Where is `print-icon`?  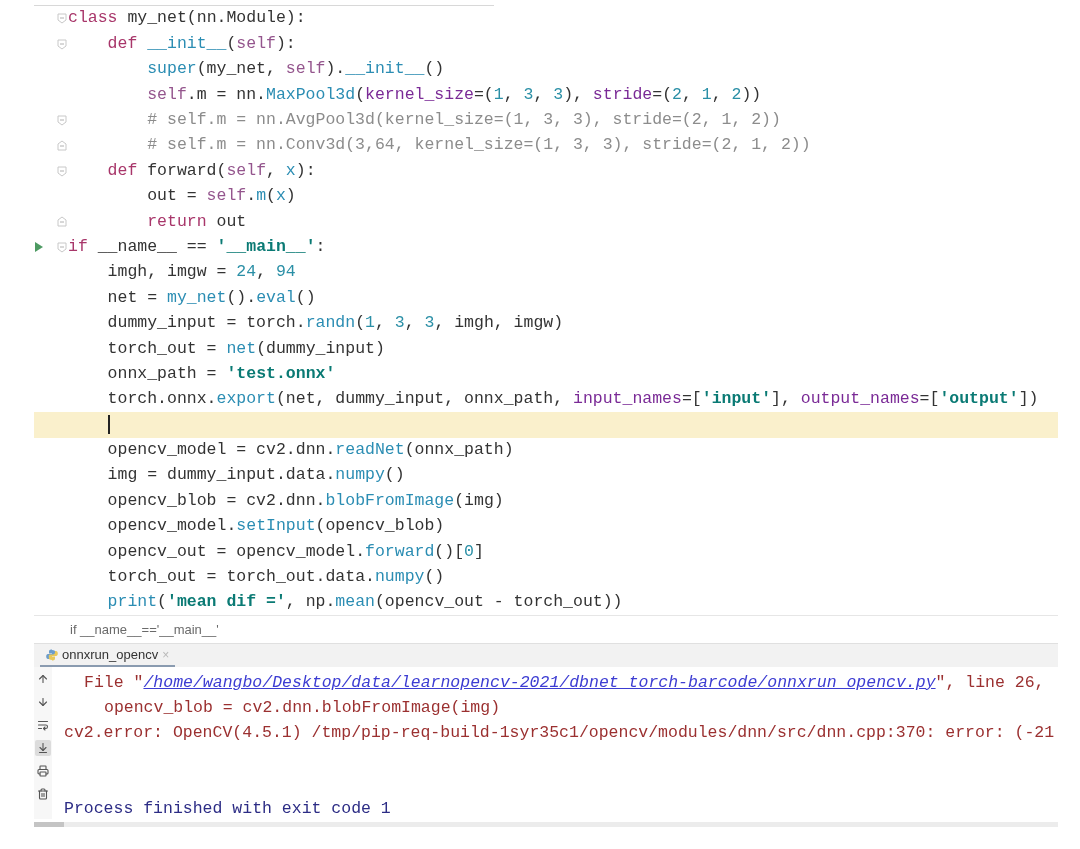
print-icon is located at coordinates (43, 771).